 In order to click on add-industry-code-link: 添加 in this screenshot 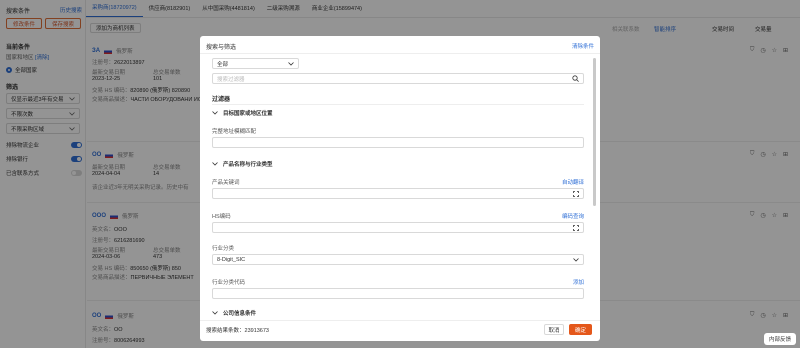, I will do `click(578, 282)`.